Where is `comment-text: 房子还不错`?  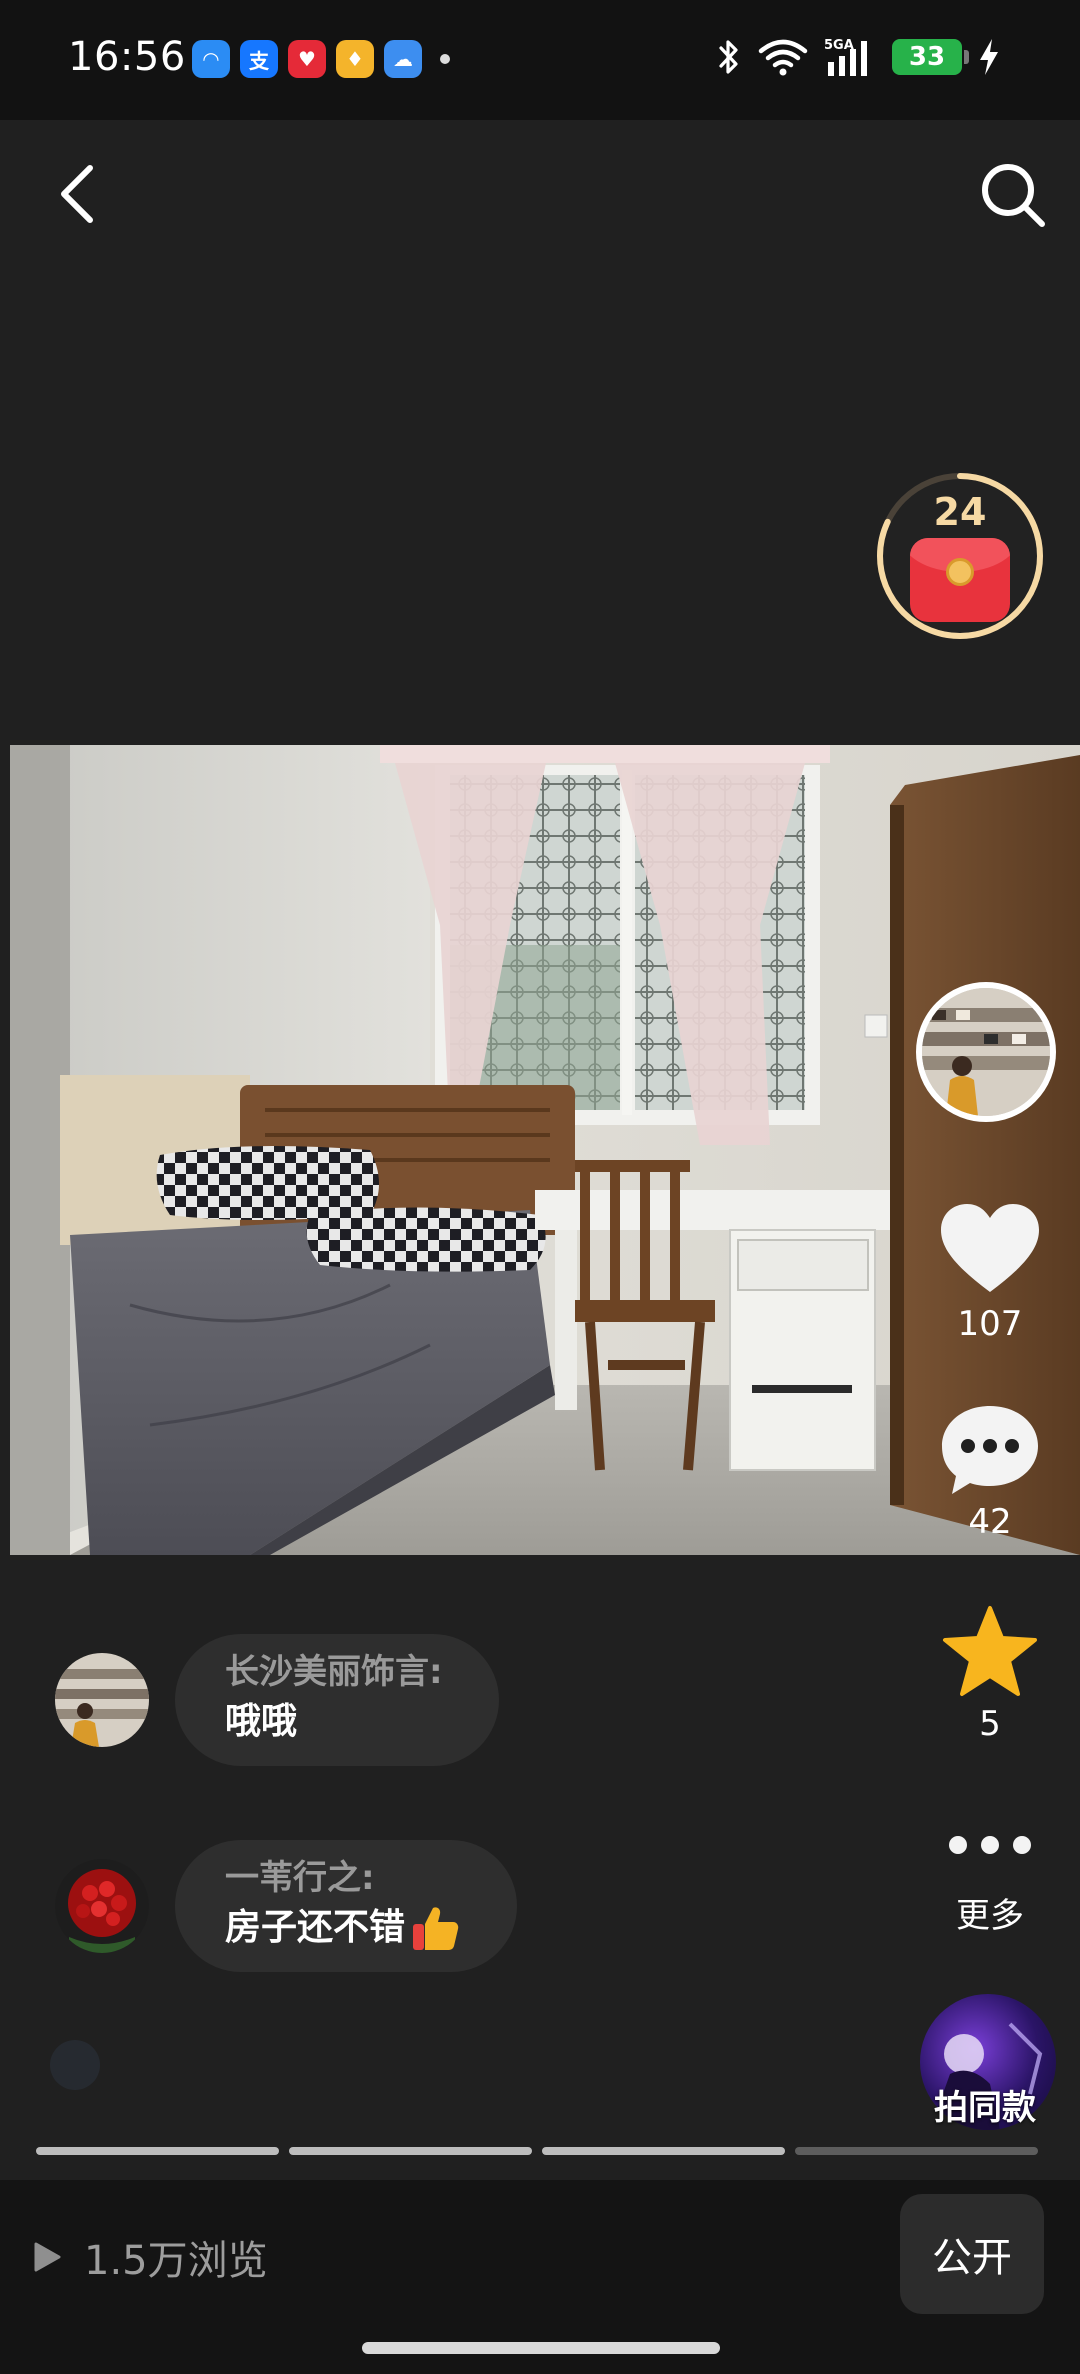
comment-text: 房子还不错 is located at coordinates (343, 1928).